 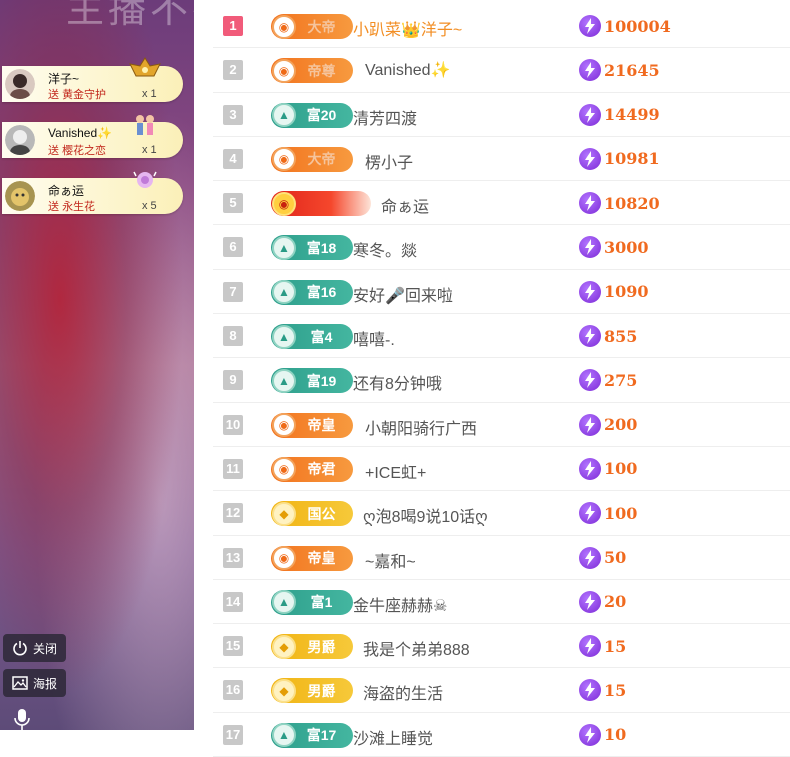 What do you see at coordinates (45, 648) in the screenshot?
I see `close-label: 关闭` at bounding box center [45, 648].